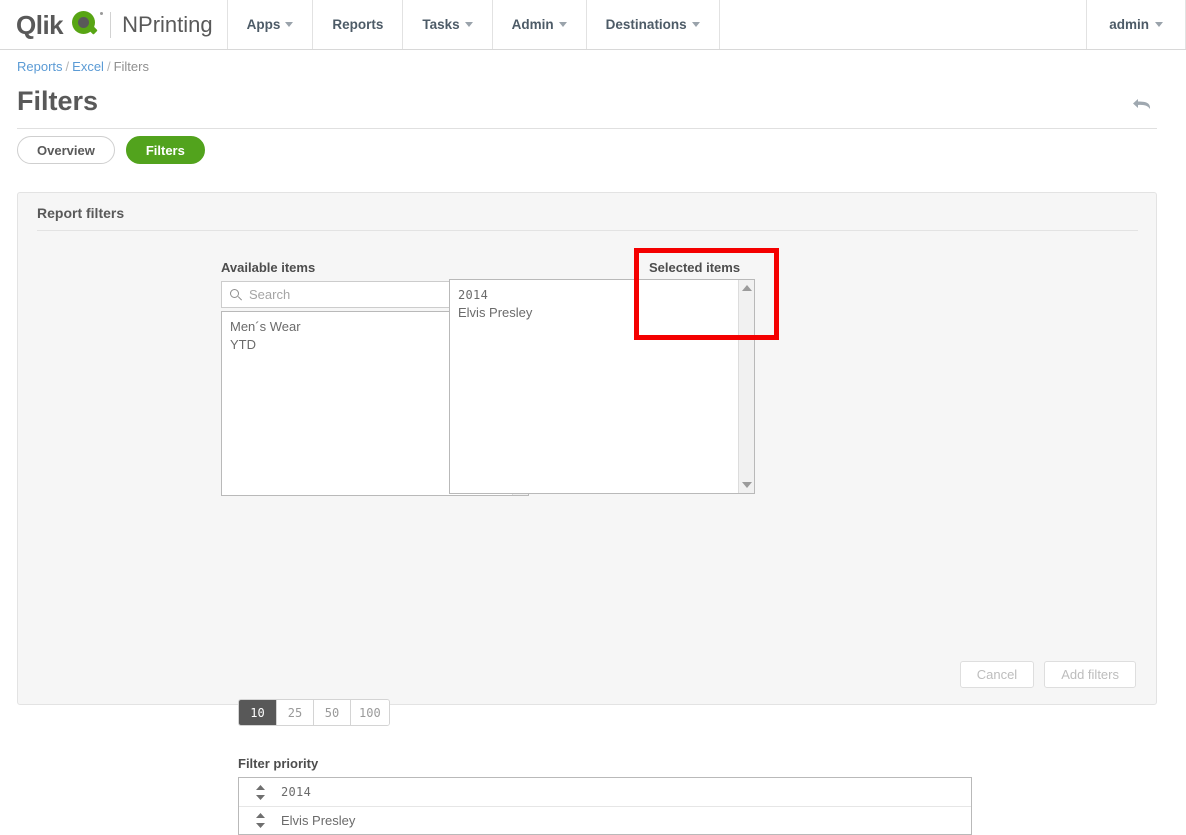 This screenshot has width=1186, height=835. I want to click on nav-item-tasks-label: Tasks, so click(441, 24).